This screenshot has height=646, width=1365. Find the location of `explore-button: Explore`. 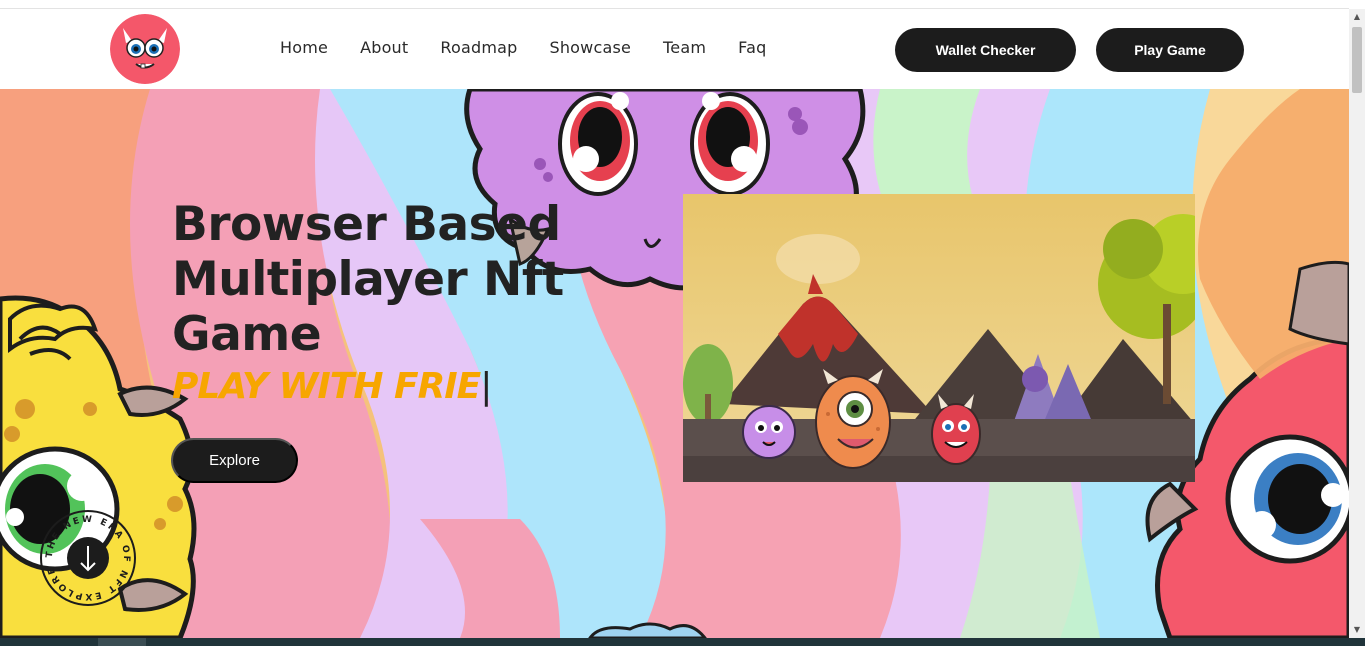

explore-button: Explore is located at coordinates (234, 460).